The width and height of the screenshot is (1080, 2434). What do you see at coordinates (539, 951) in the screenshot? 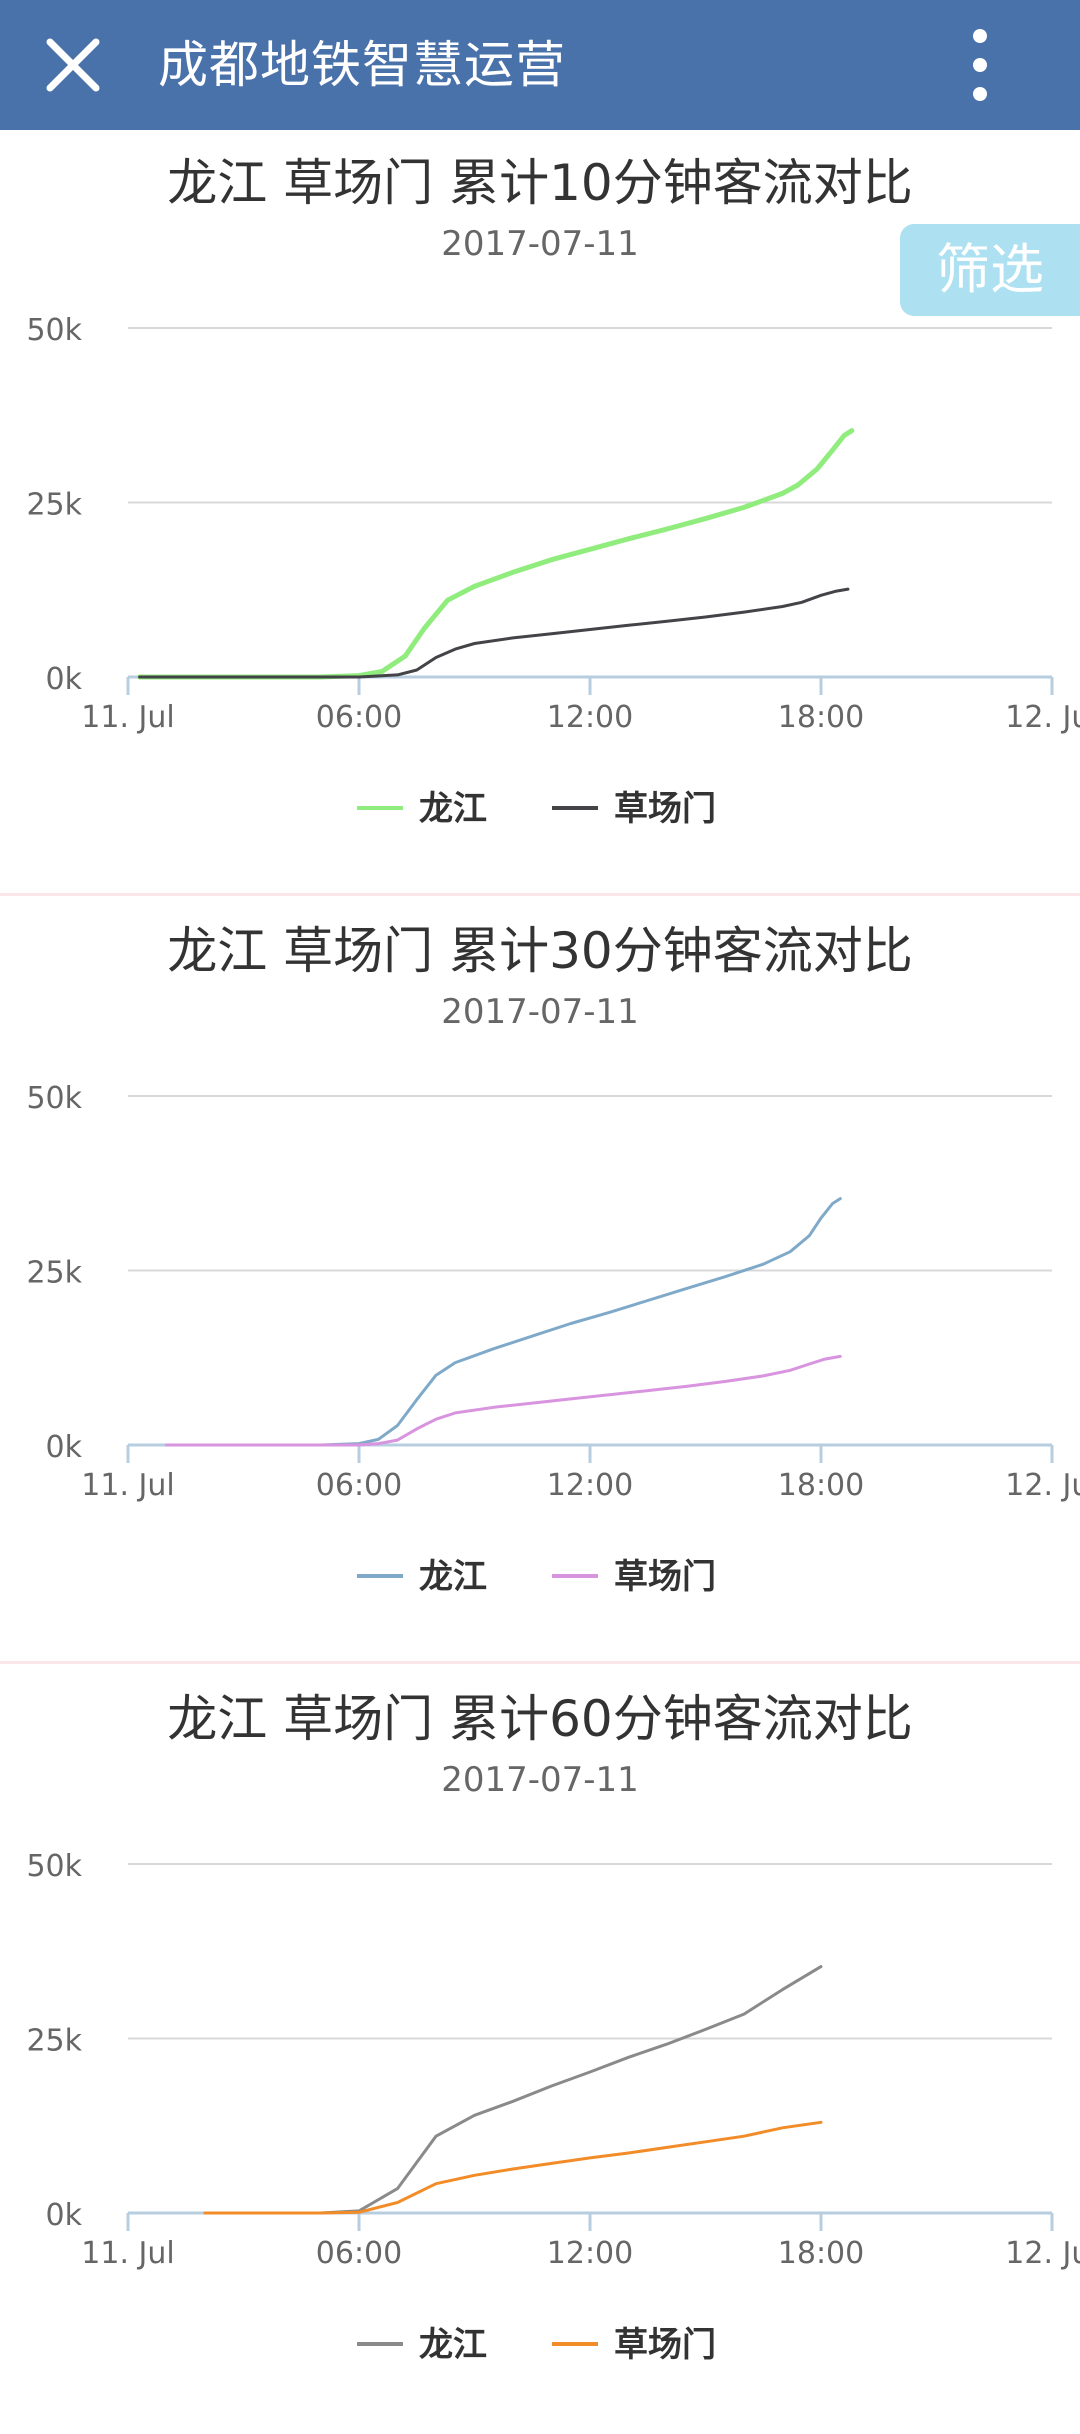
I see `chart-title: 龙江 草场门 累计30分钟客流对比` at bounding box center [539, 951].